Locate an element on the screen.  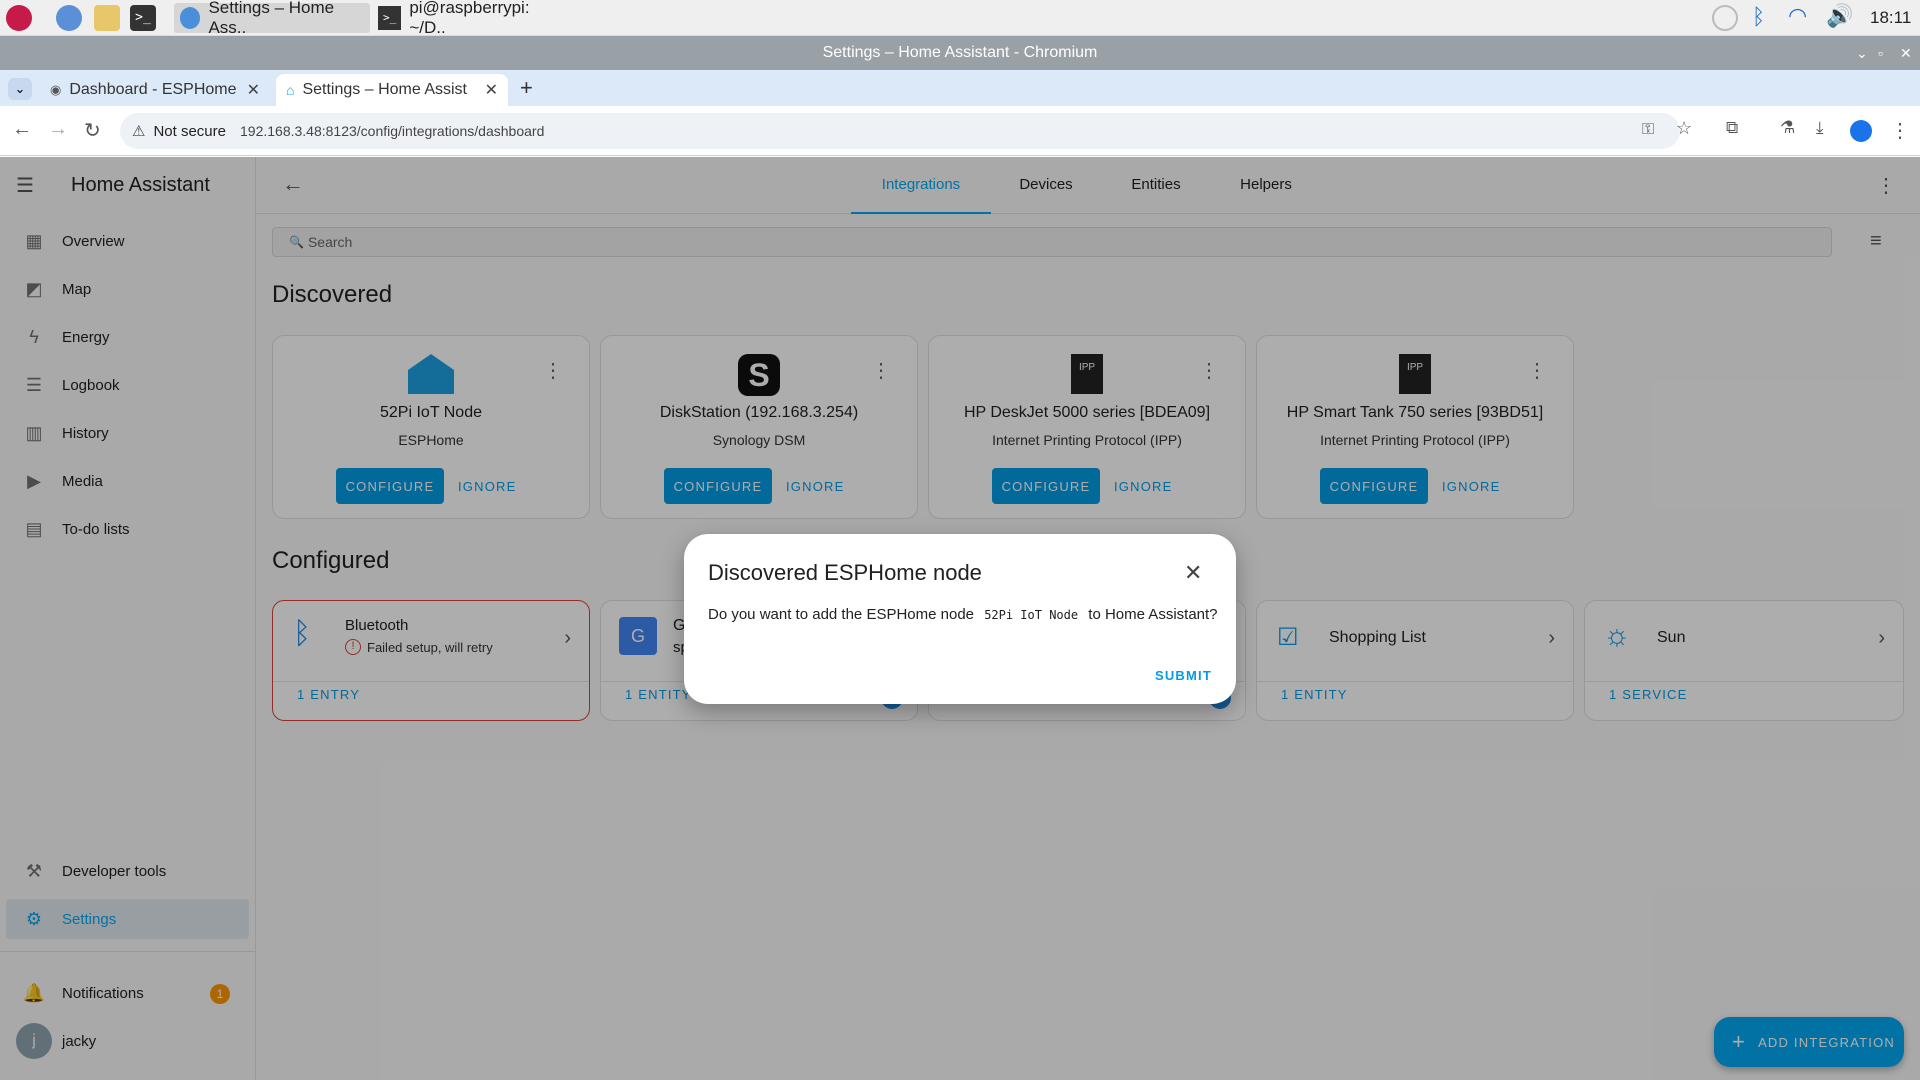
bluetooth-icon: ᛒ is located at coordinates (1758, 17).